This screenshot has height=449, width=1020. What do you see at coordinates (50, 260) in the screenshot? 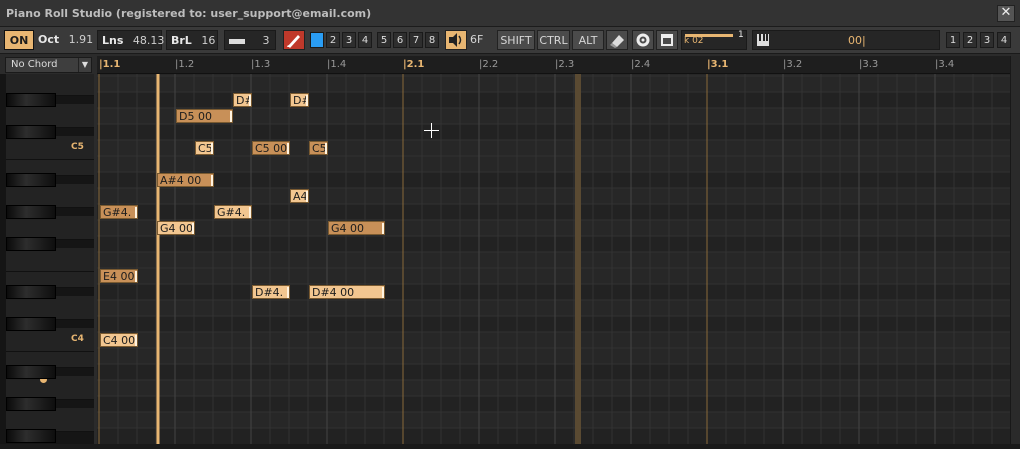
I see `white-key` at bounding box center [50, 260].